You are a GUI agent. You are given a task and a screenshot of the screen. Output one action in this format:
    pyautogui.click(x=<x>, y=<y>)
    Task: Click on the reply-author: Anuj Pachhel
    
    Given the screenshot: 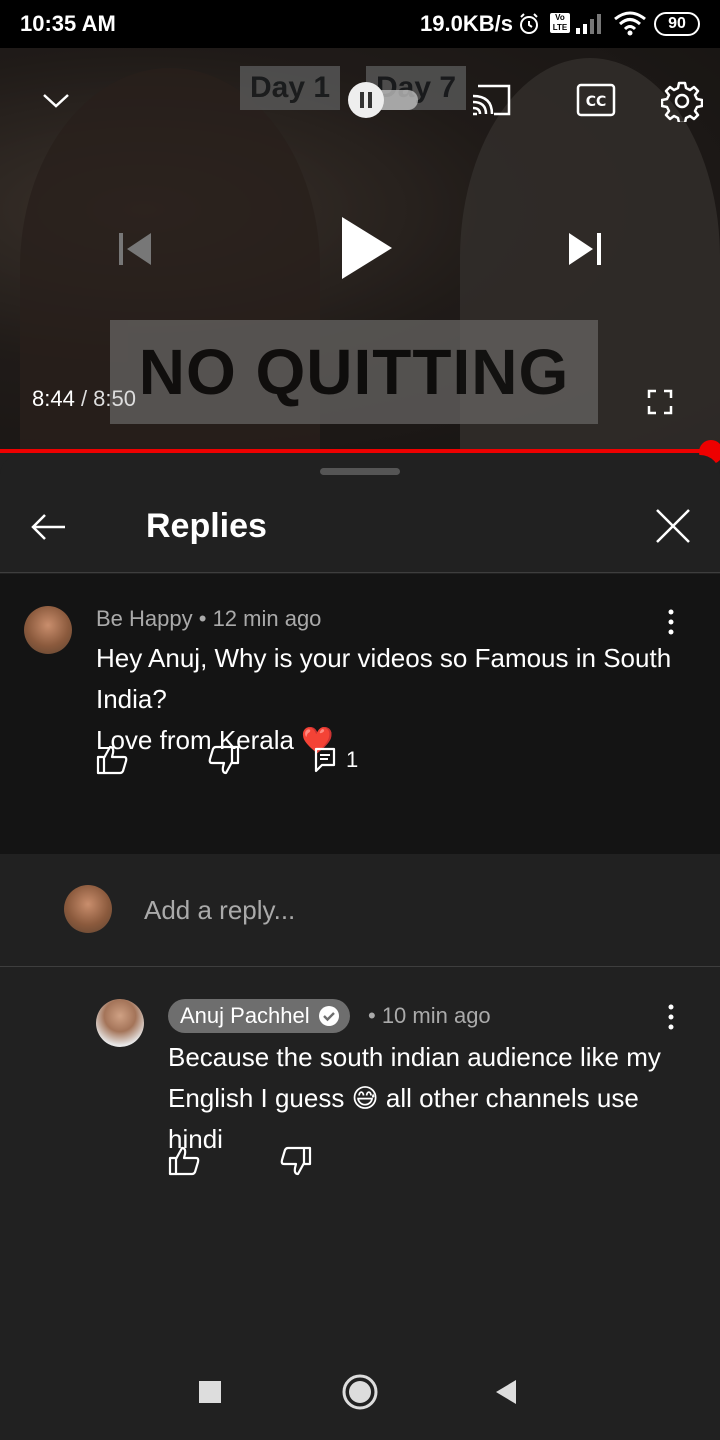 What is the action you would take?
    pyautogui.click(x=245, y=1015)
    